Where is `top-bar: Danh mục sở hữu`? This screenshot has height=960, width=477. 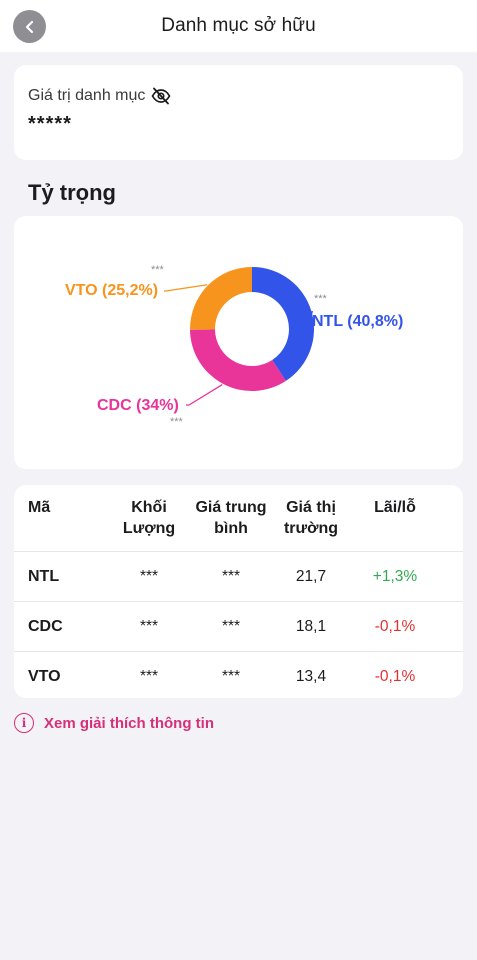
top-bar: Danh mục sở hữu is located at coordinates (238, 26).